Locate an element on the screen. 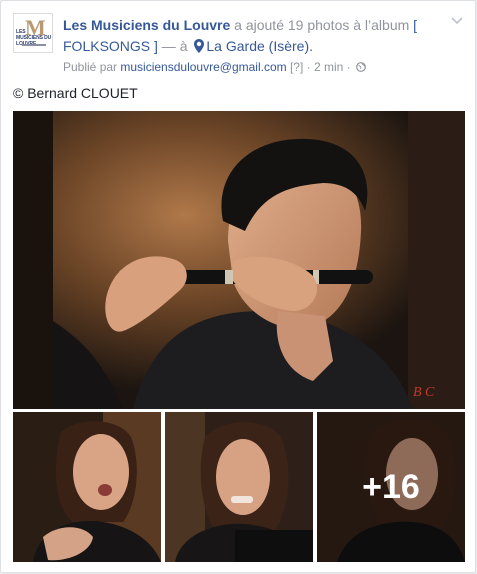  post-caption: © Bernard CLOUET is located at coordinates (75, 93).